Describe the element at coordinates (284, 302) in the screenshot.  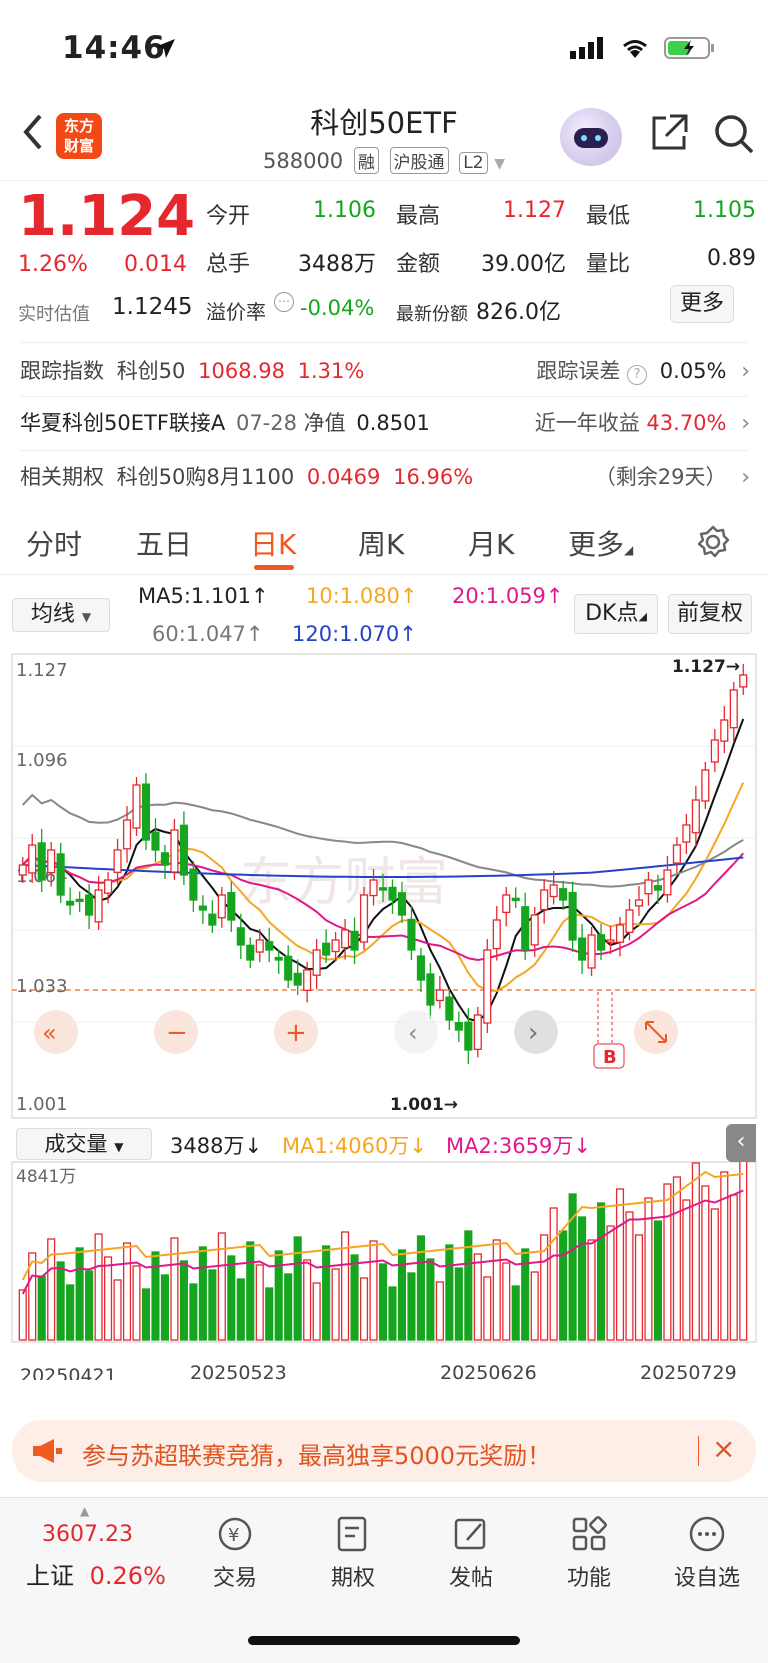
I see `info-icon: ⋯` at that location.